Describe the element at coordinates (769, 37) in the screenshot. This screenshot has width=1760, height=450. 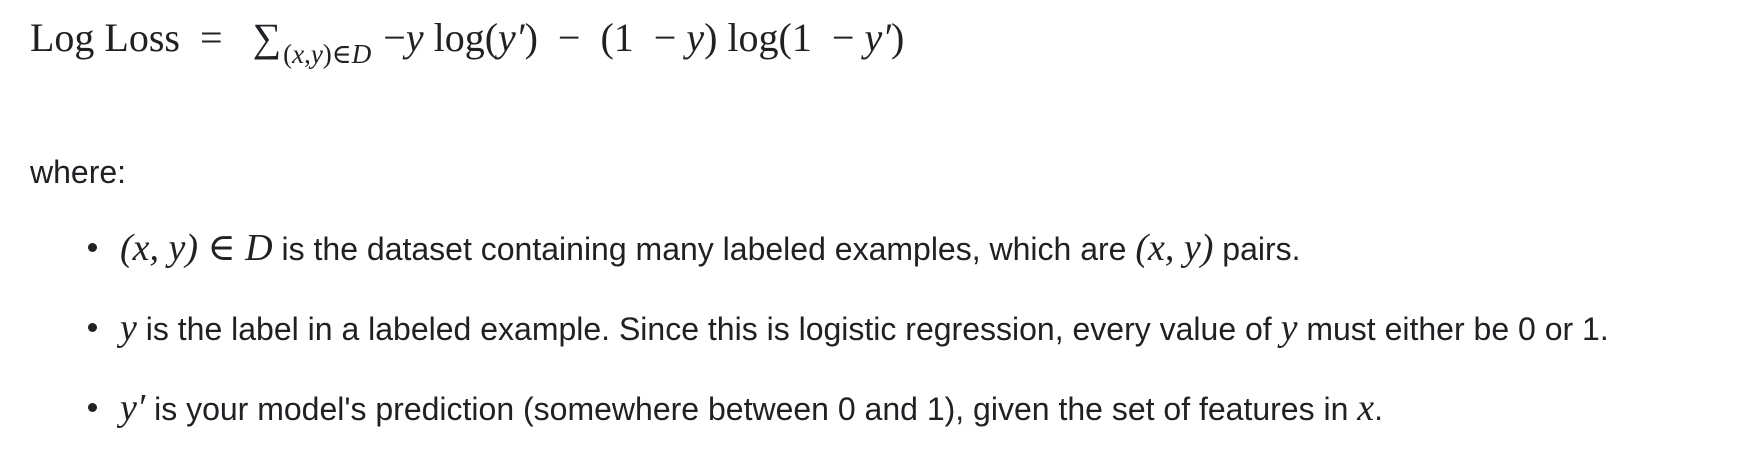
I see `term2-log: log(1` at that location.